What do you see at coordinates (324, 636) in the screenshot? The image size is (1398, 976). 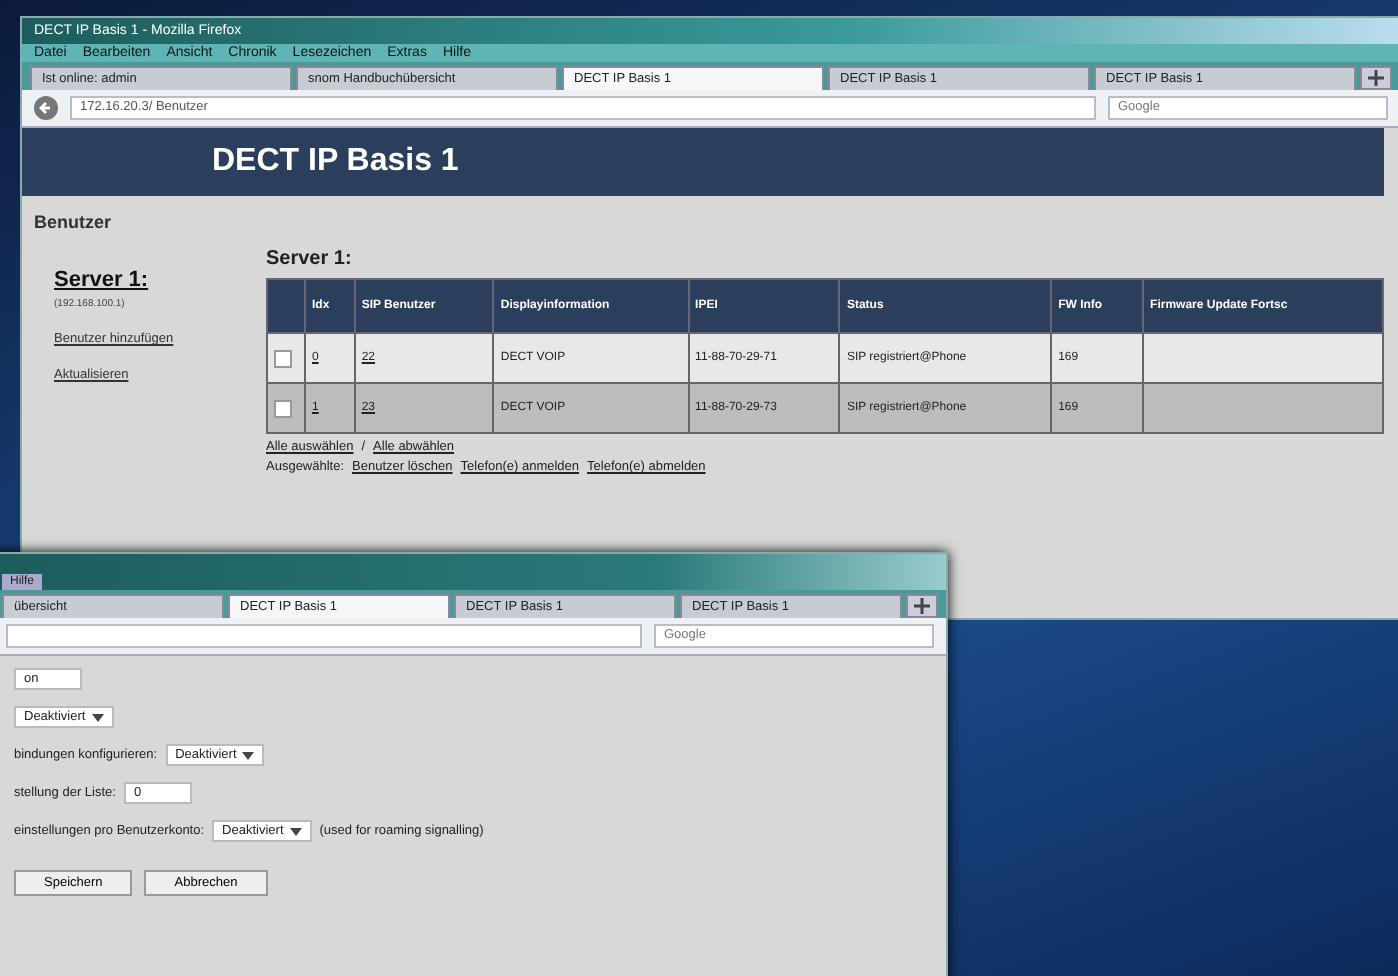 I see `address-field` at bounding box center [324, 636].